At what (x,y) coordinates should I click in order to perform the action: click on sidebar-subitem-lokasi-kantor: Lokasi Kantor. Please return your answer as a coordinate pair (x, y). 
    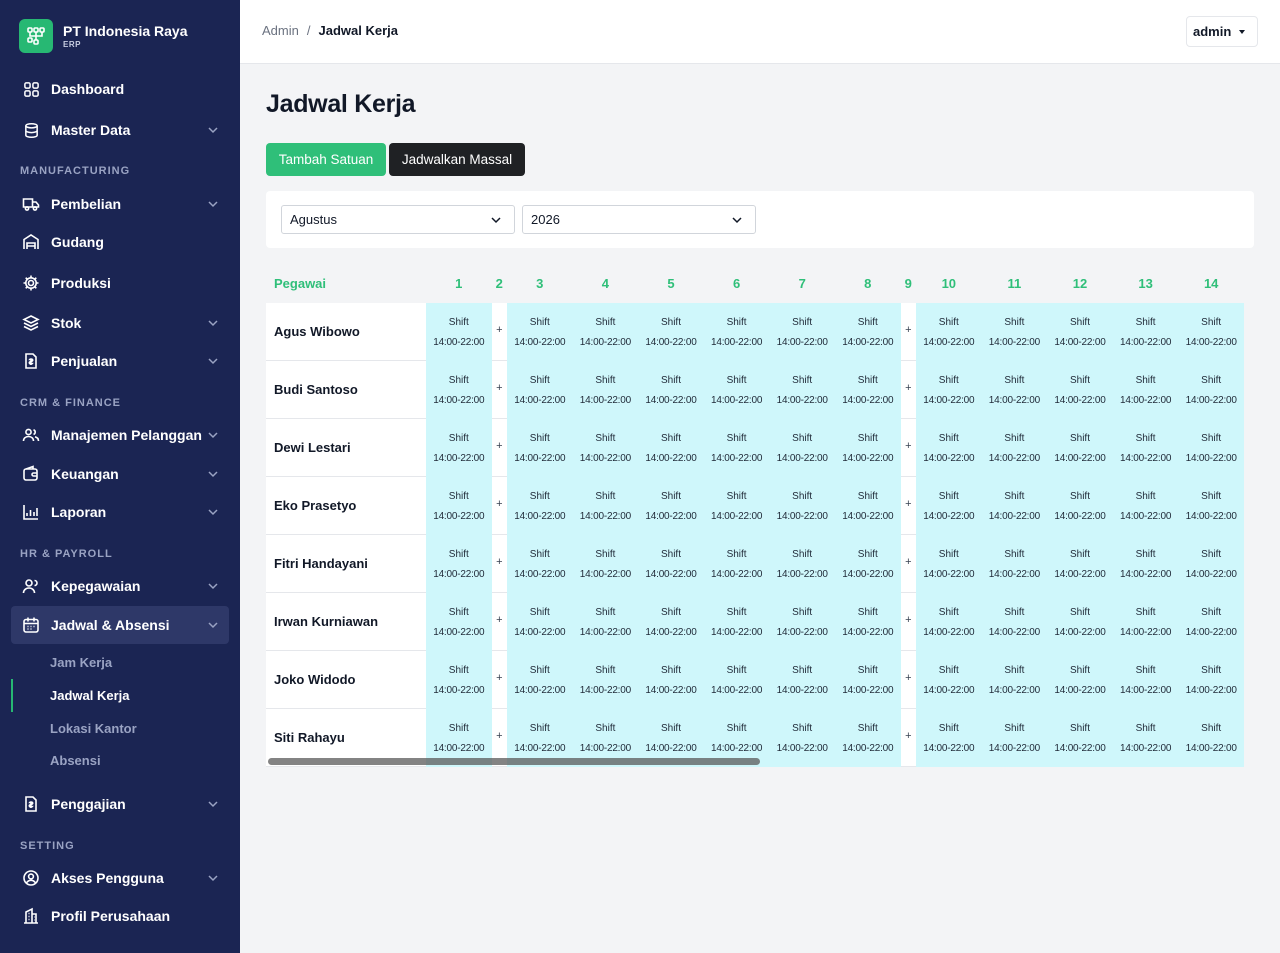
    Looking at the image, I should click on (93, 728).